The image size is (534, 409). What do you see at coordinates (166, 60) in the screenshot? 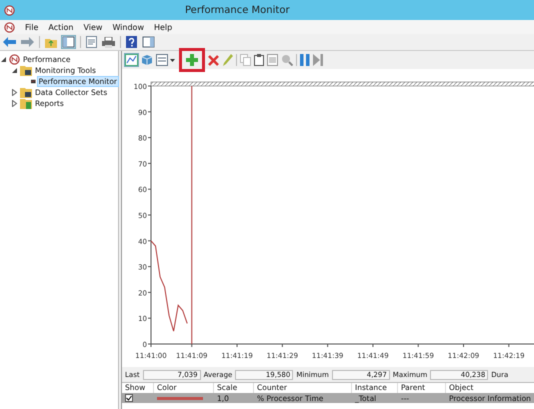
I see `graph-type-dropdown-icon` at bounding box center [166, 60].